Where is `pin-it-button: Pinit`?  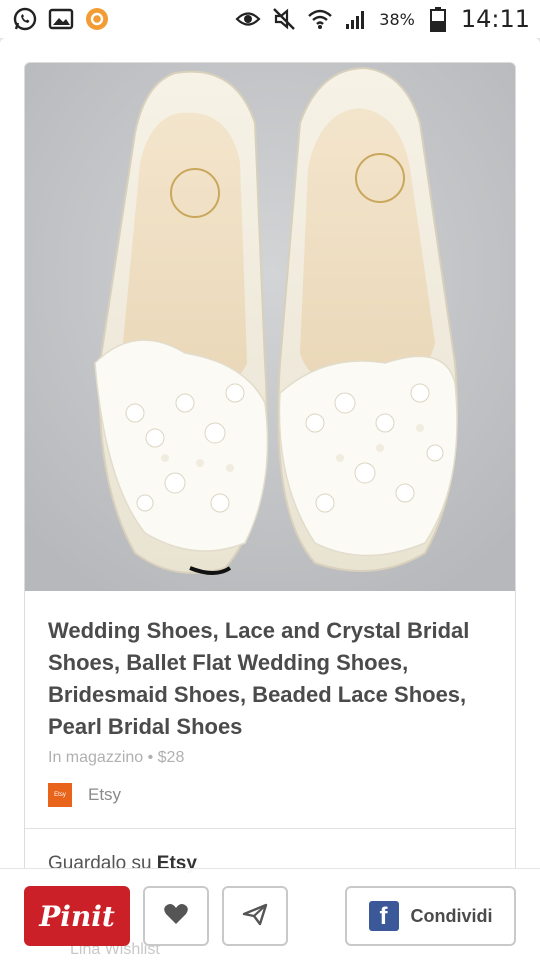 pin-it-button: Pinit is located at coordinates (77, 916).